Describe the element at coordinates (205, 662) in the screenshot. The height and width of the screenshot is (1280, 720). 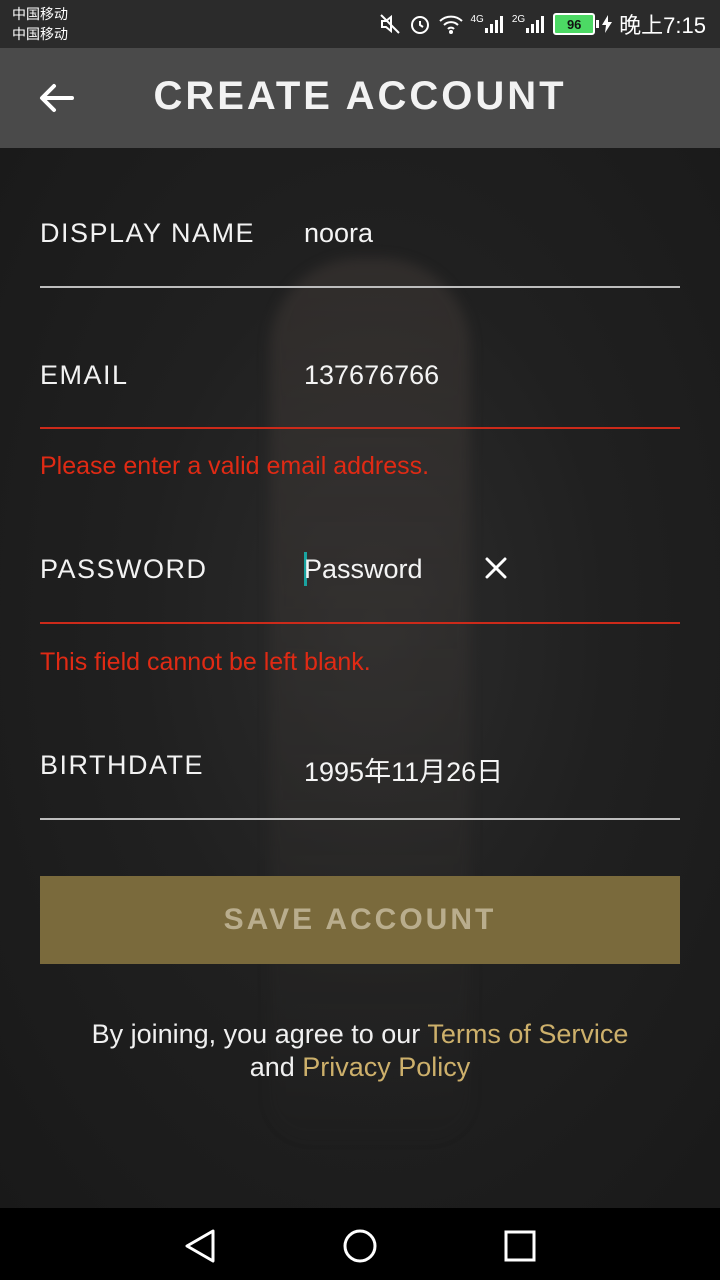
I see `password-error: This field cannot be left blank.` at that location.